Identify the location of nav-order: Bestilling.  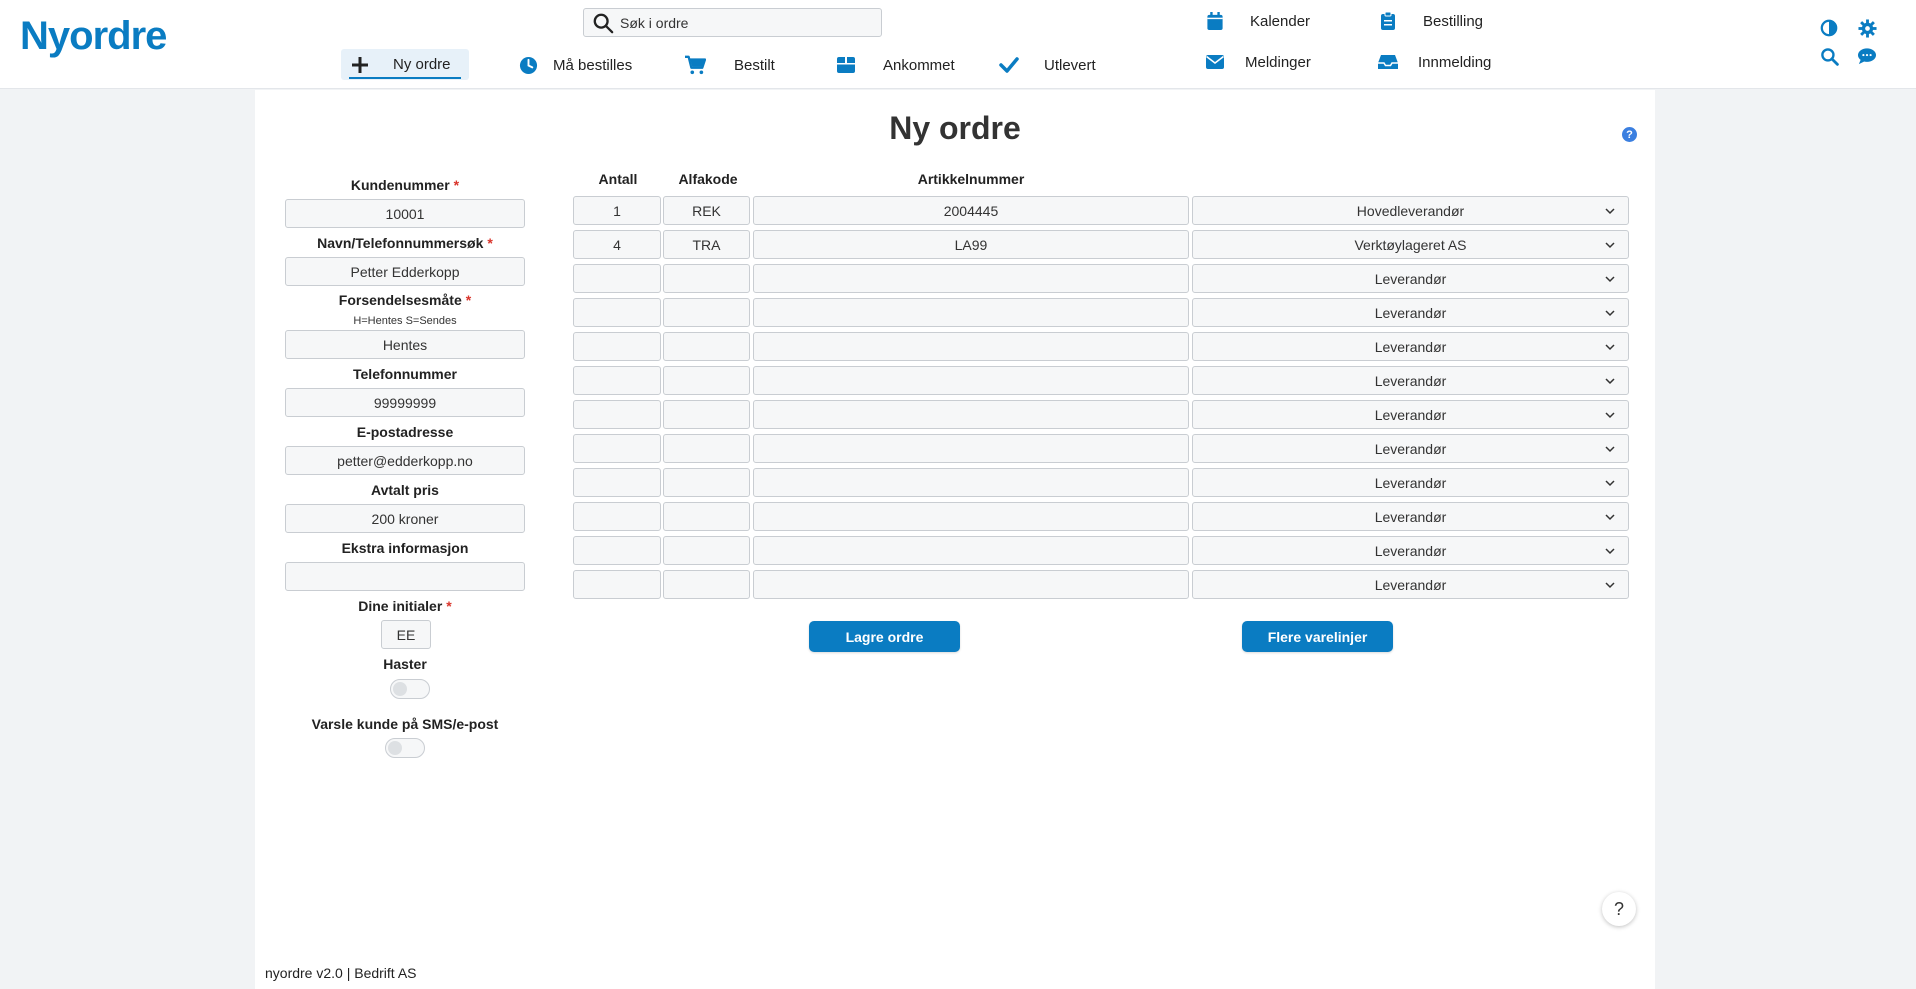
(1430, 21).